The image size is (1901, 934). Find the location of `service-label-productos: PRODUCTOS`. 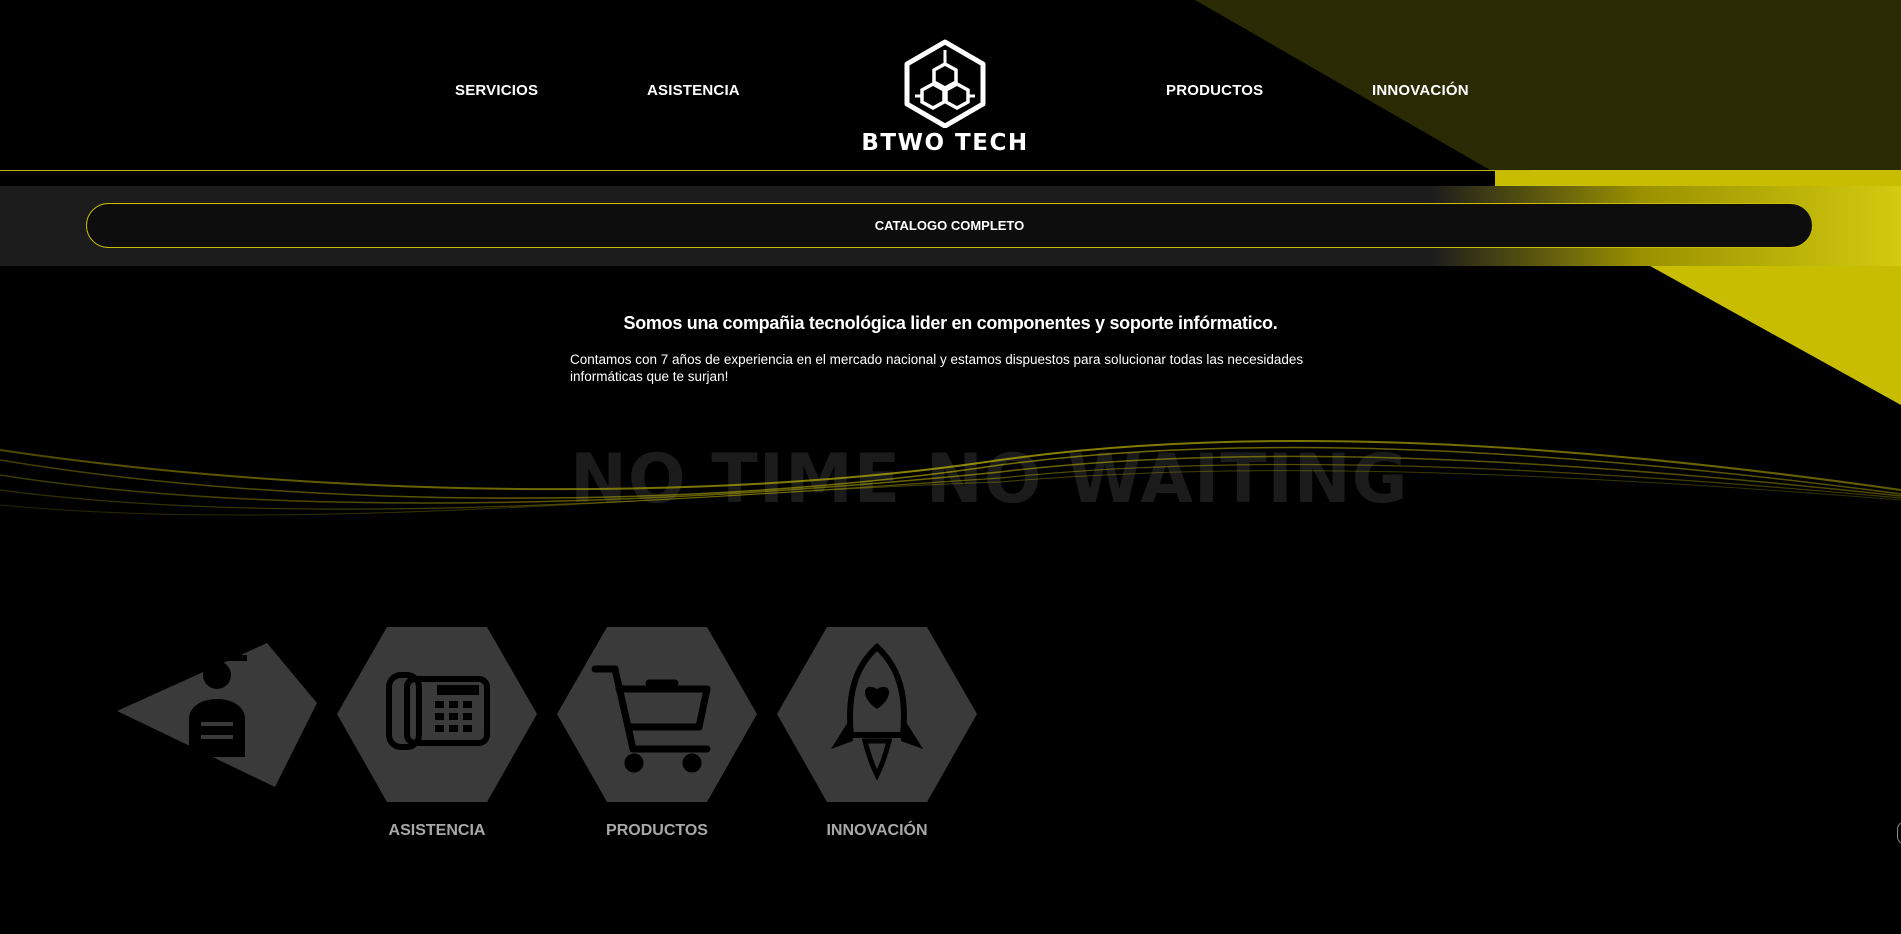

service-label-productos: PRODUCTOS is located at coordinates (657, 831).